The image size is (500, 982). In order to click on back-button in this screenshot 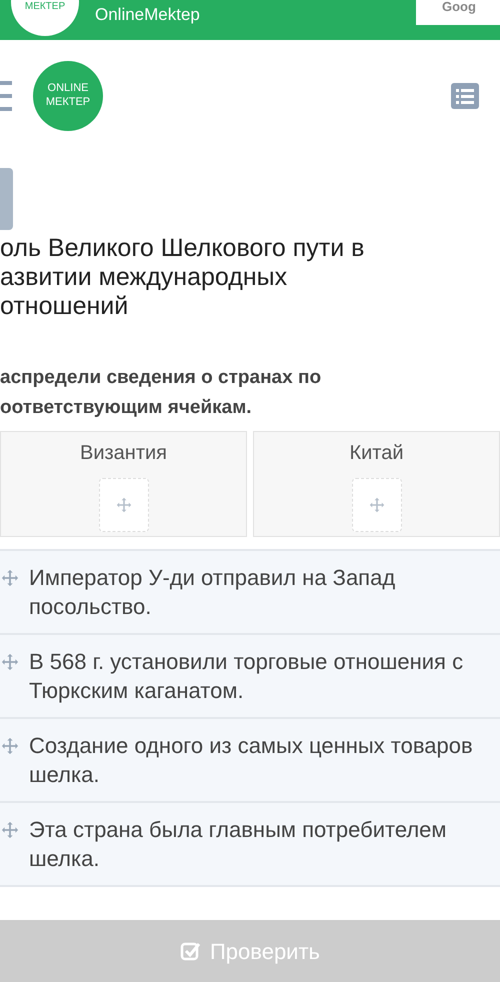, I will do `click(6, 199)`.